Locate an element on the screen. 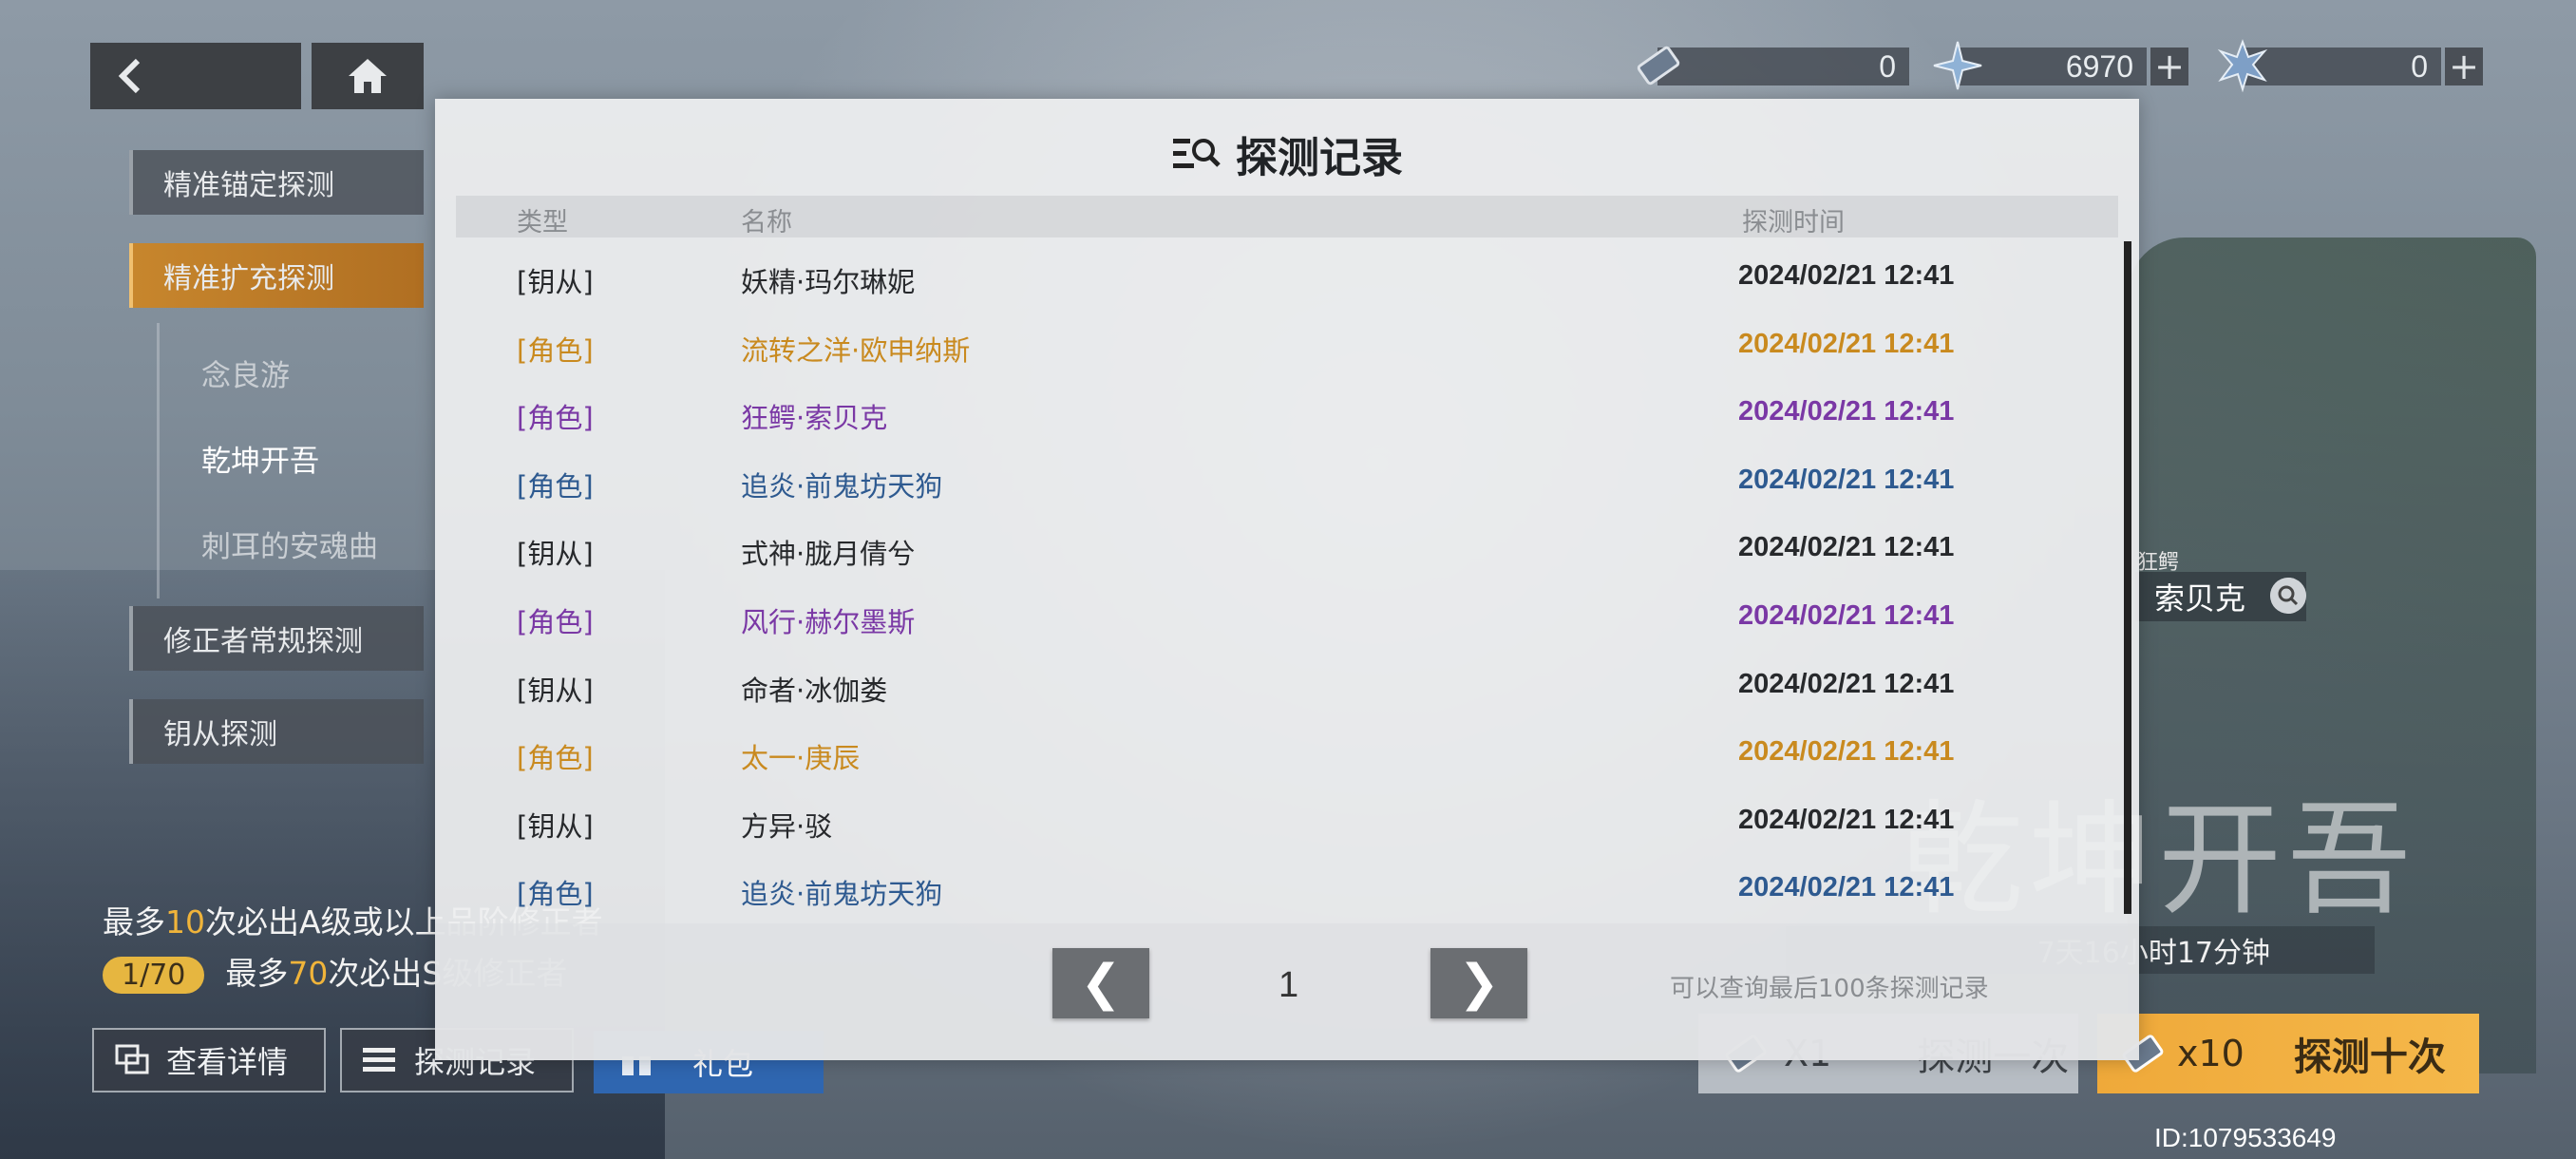  sub-item-requiem: 刺耳的安魂曲 is located at coordinates (289, 543).